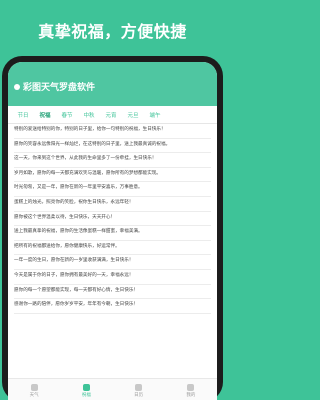  I want to click on tab-3: 中秋, so click(89, 115).